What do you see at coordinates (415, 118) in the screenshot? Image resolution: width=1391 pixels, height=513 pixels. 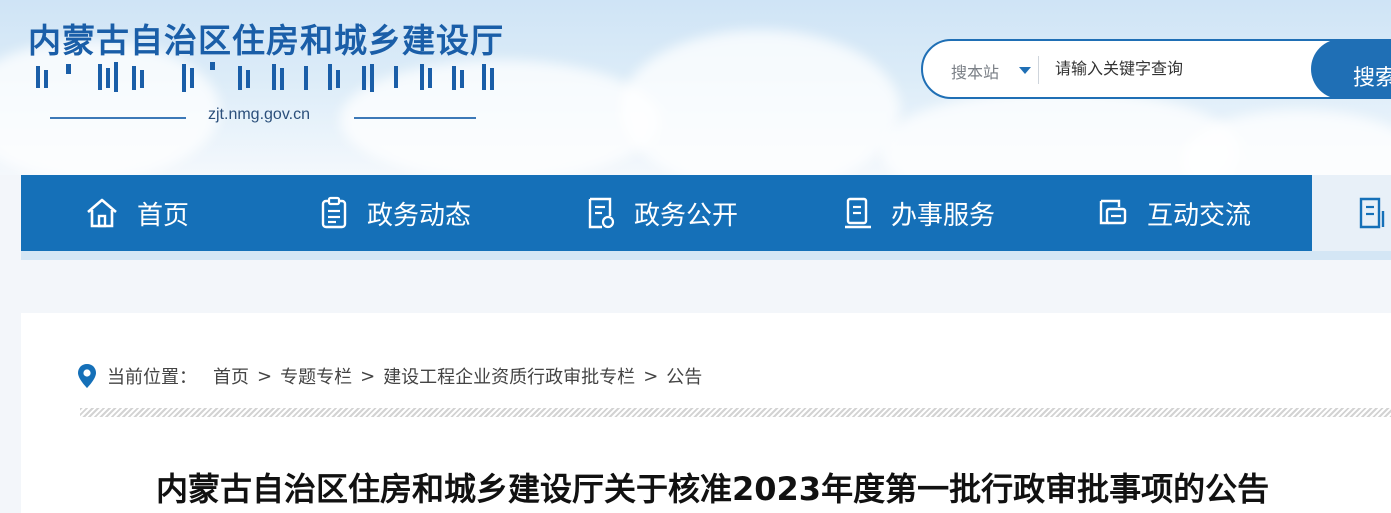 I see `divider-right` at bounding box center [415, 118].